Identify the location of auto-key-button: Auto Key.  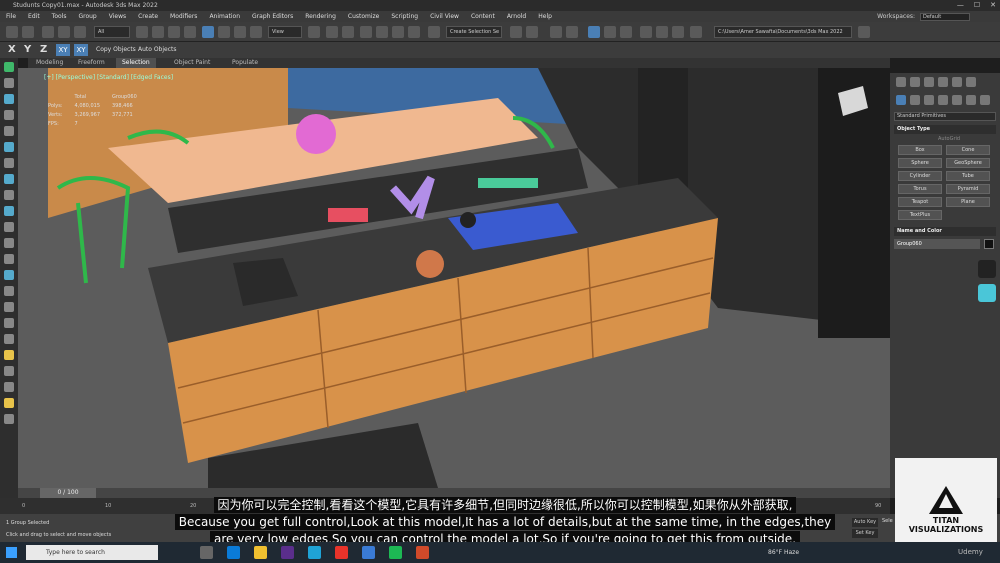
(865, 522).